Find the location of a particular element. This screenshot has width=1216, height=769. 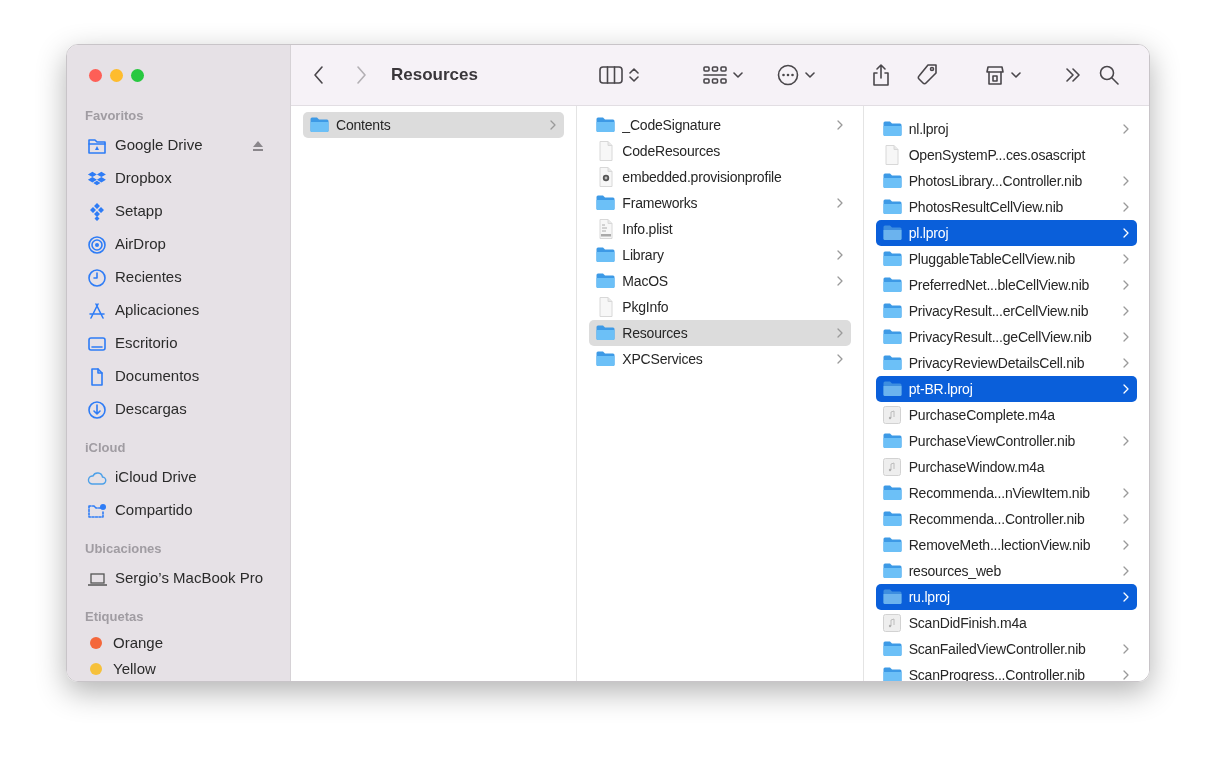

sidebar-item: Compartido is located at coordinates (178, 510).